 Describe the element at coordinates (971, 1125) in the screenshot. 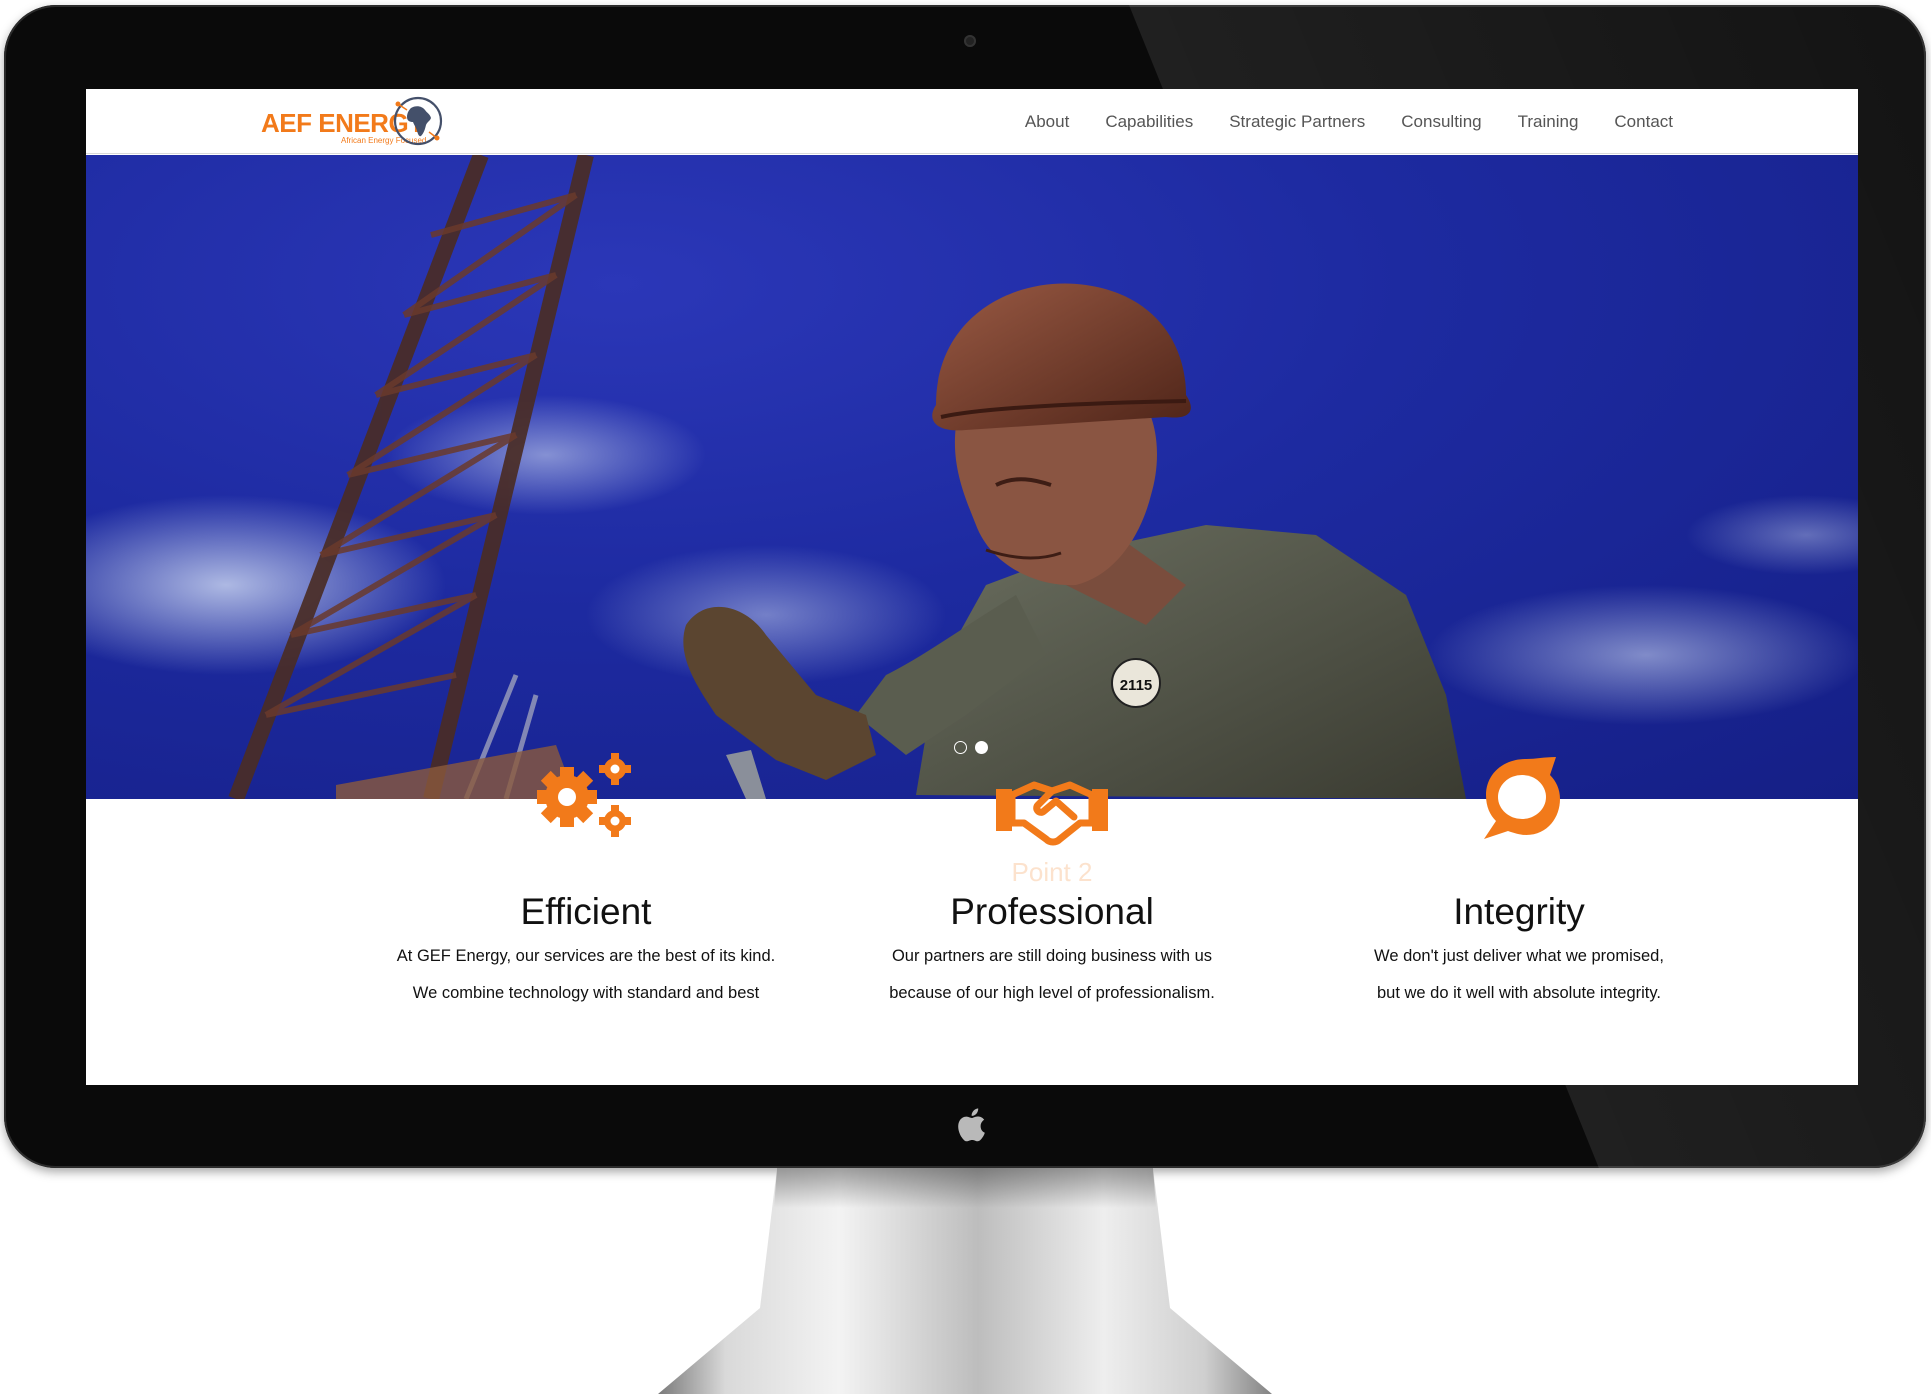

I see `apple-logo-icon` at that location.